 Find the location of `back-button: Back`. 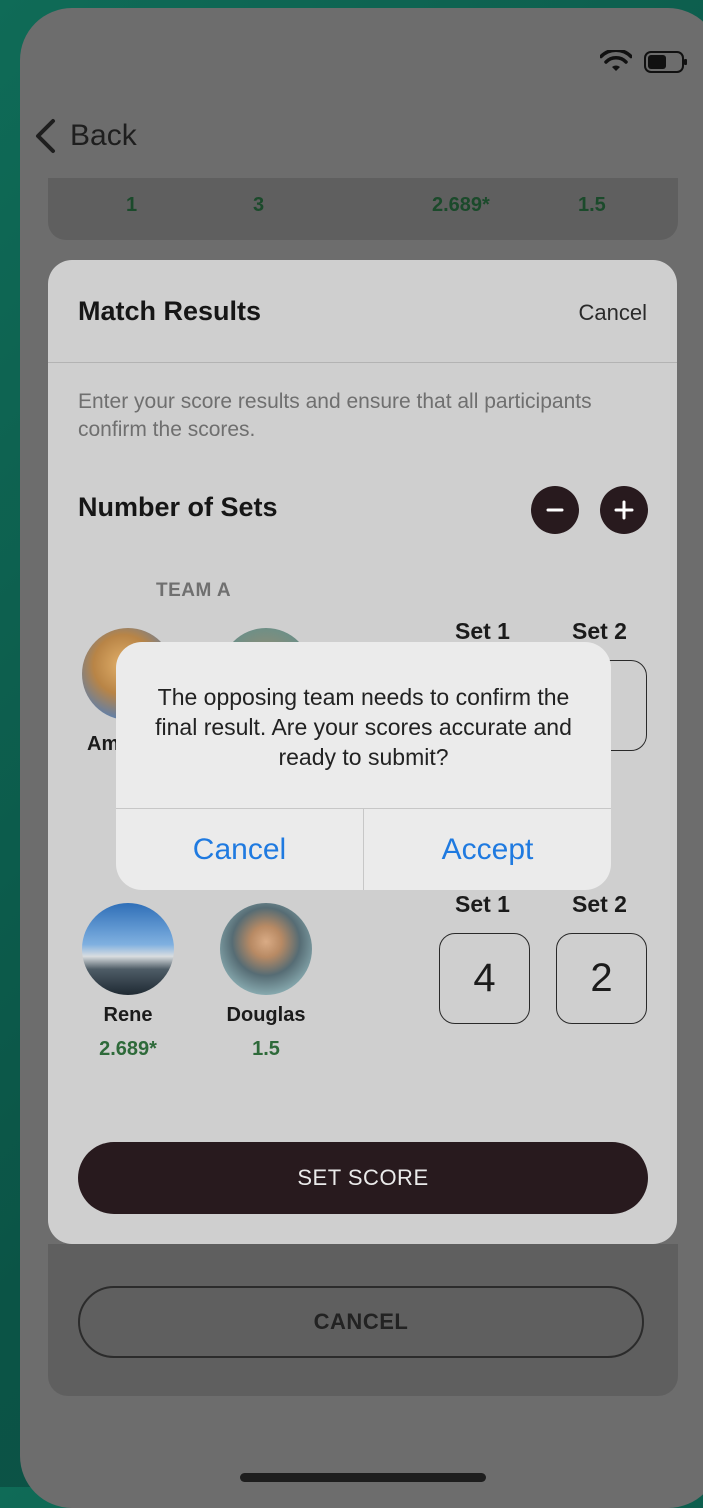

back-button: Back is located at coordinates (85, 136).